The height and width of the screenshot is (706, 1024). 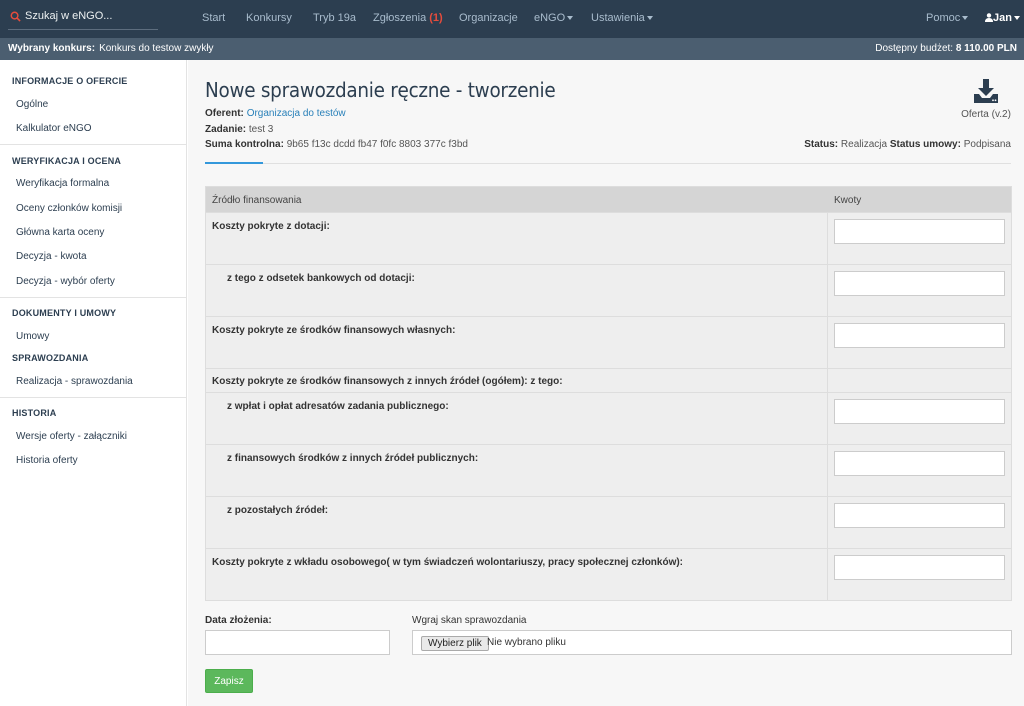 I want to click on sidebar-section-title: INFORMACJE O OFERCIE, so click(x=70, y=81).